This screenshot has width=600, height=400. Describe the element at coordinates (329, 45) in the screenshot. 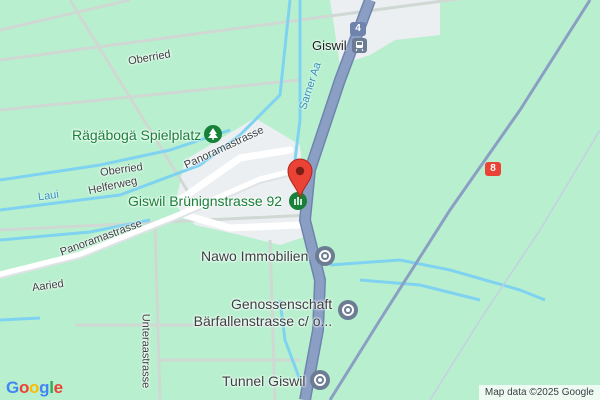

I see `place-label-giswil: Giswil` at that location.